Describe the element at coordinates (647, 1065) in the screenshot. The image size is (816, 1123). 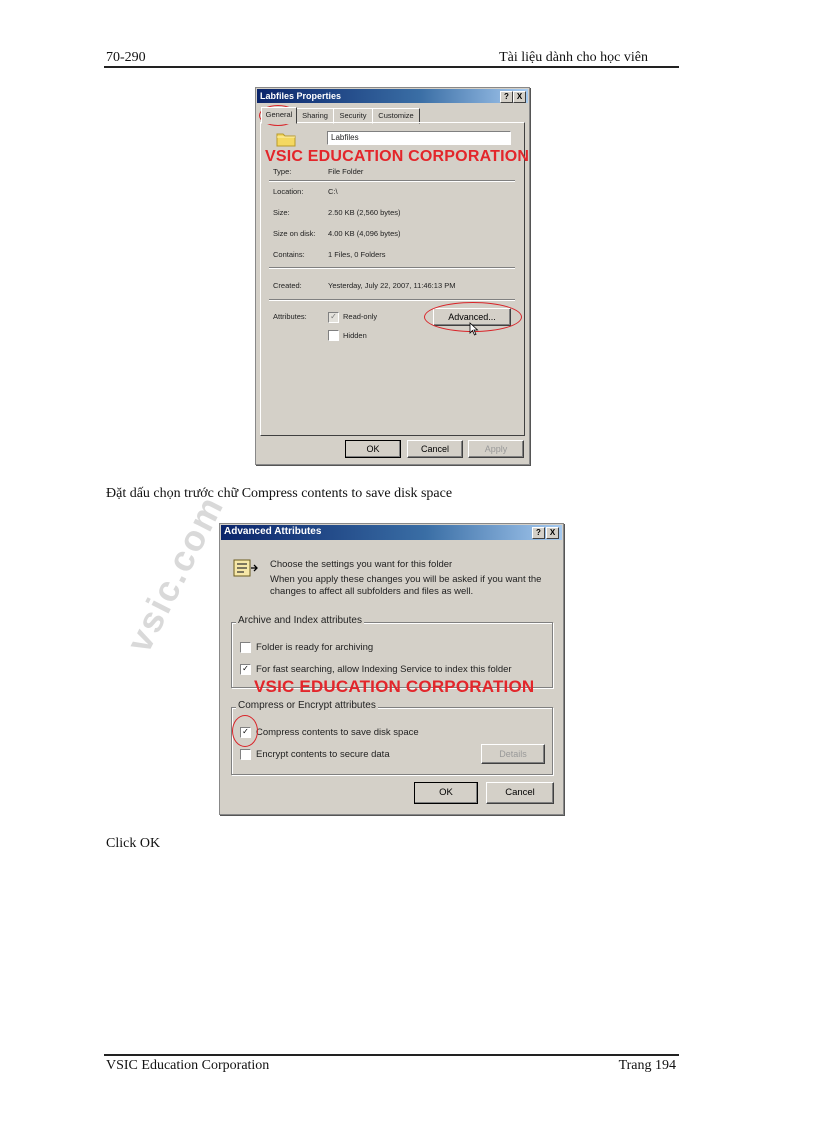
I see `page-footer-right: Trang 194` at that location.